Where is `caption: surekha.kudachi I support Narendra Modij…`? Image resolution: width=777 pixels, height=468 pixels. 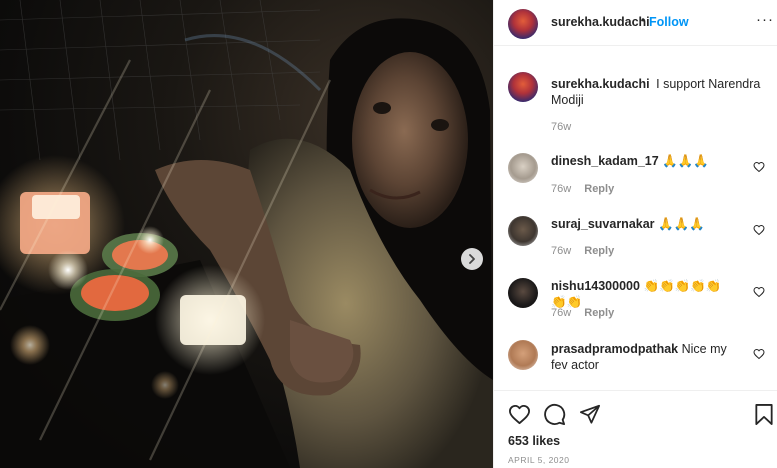
caption: surekha.kudachi I support Narendra Modij… is located at coordinates (656, 92).